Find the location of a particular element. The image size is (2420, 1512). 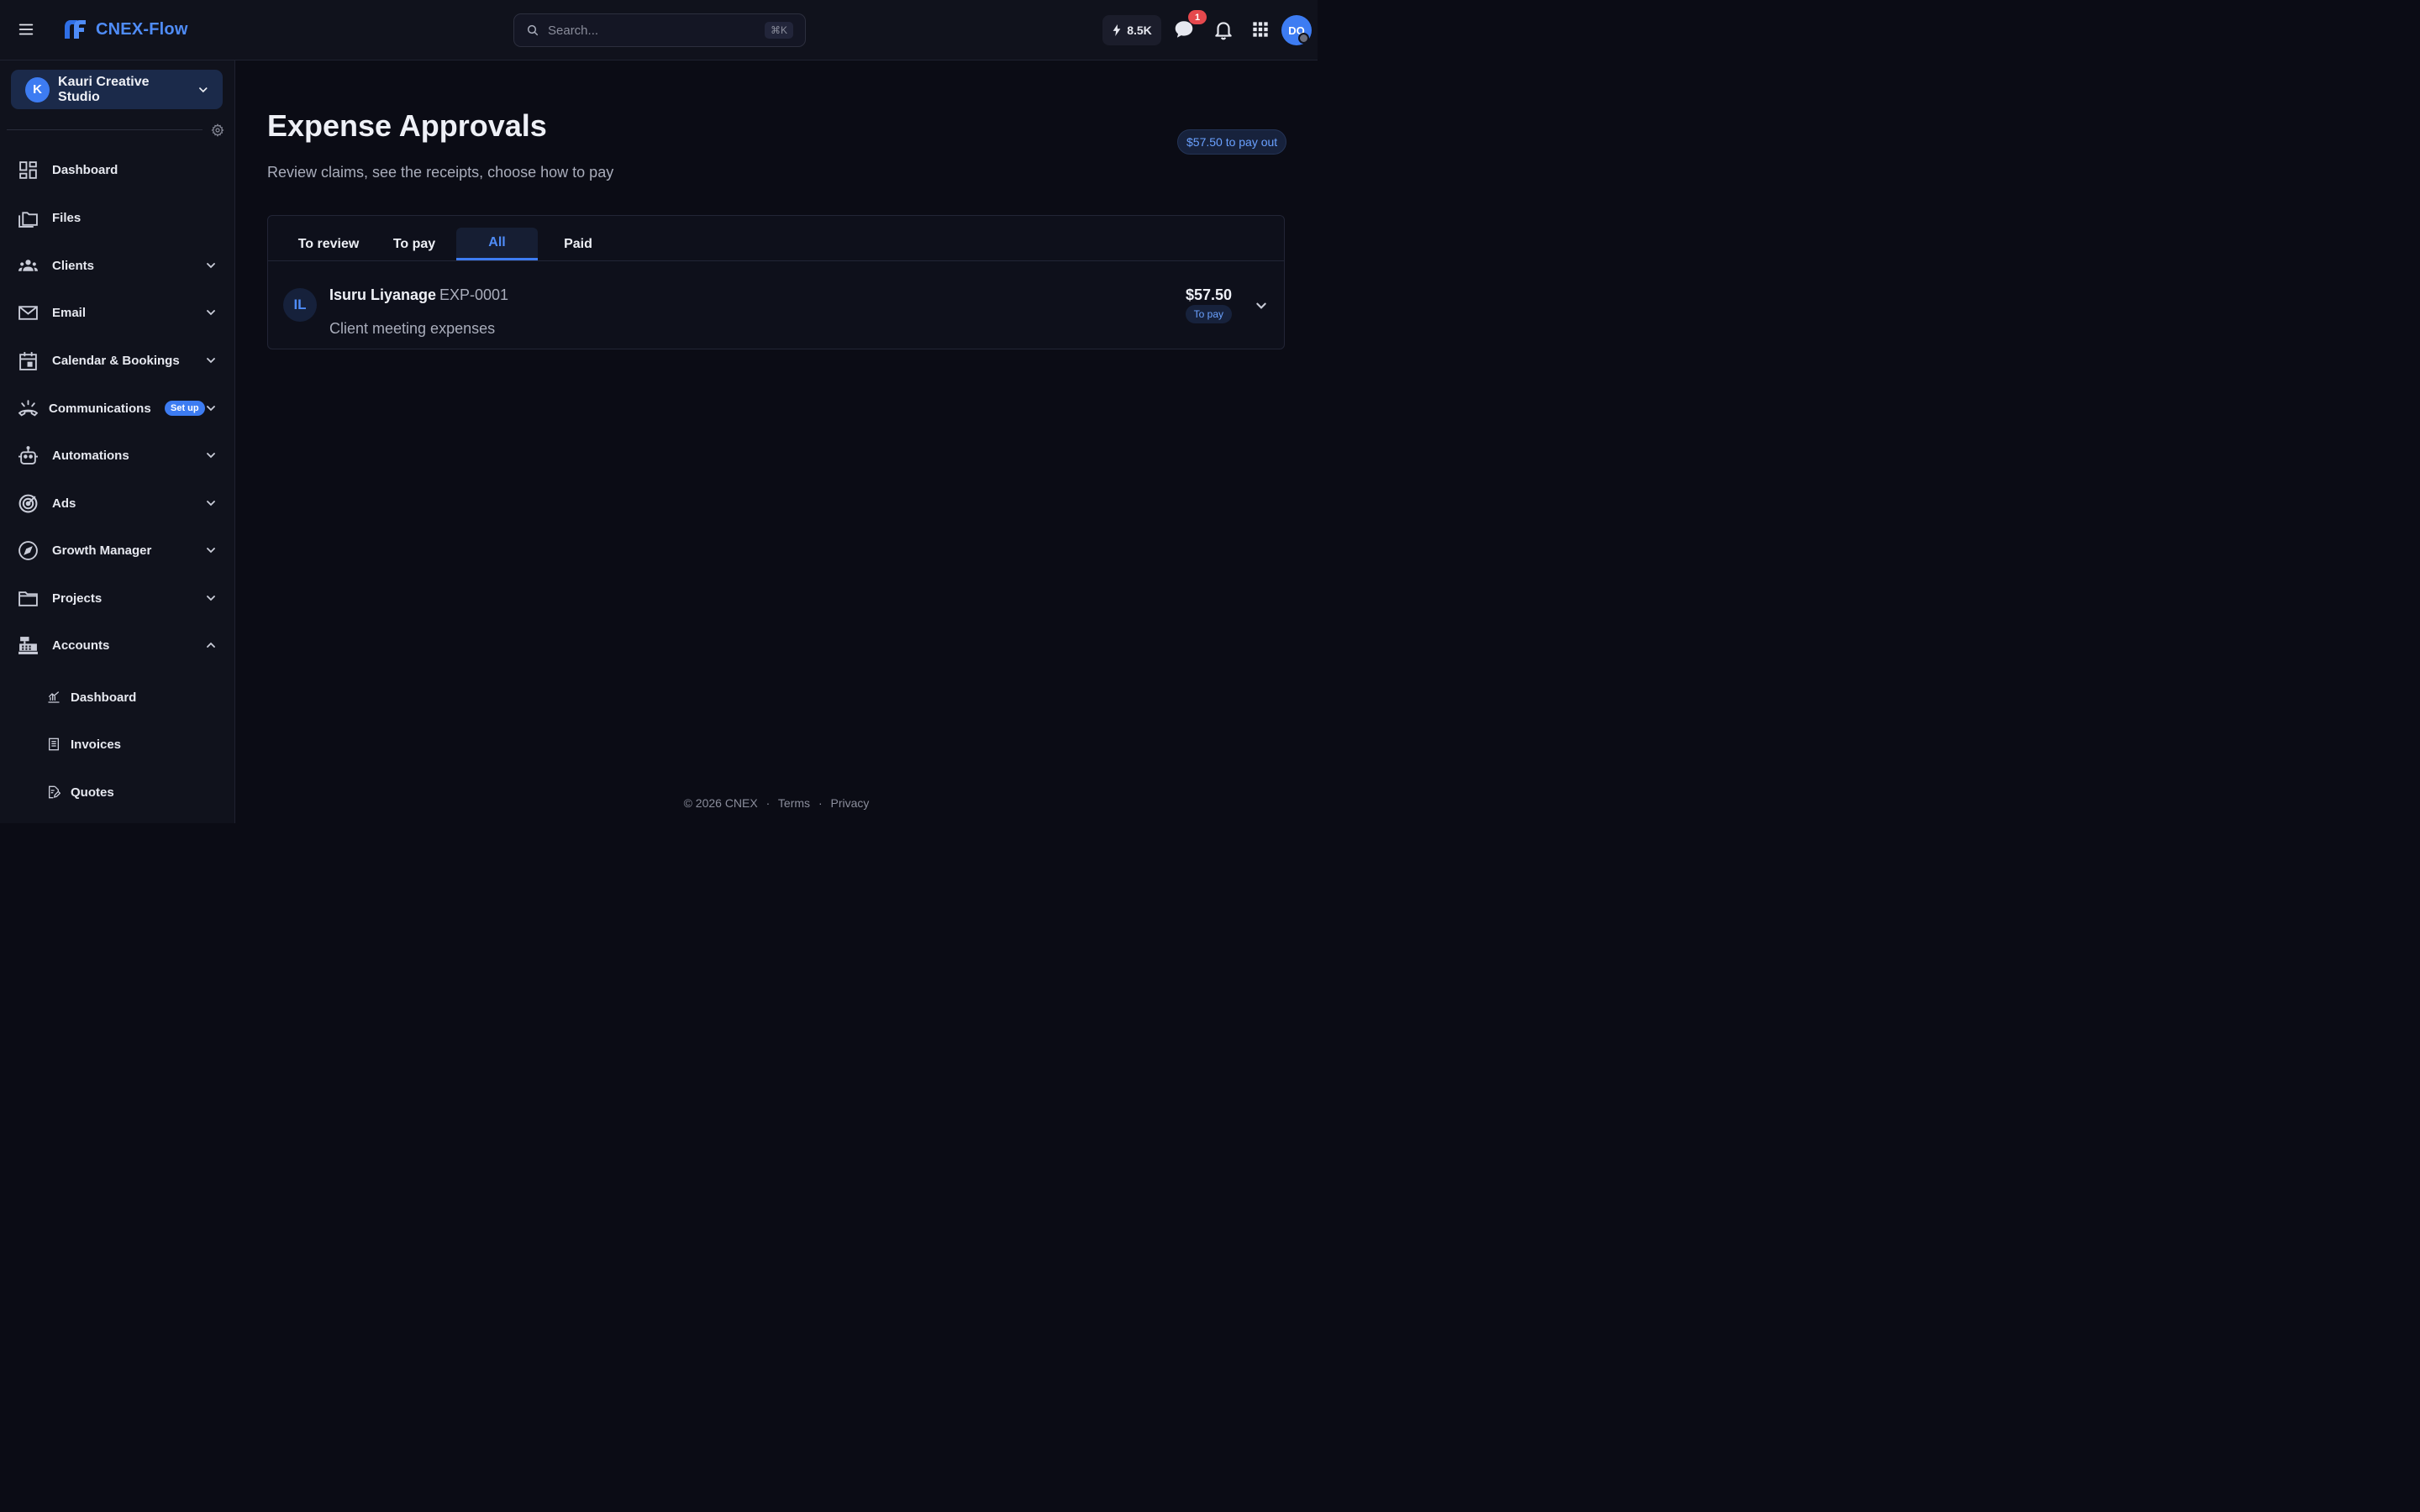

sidebar-item-clients: Clients is located at coordinates (117, 265).